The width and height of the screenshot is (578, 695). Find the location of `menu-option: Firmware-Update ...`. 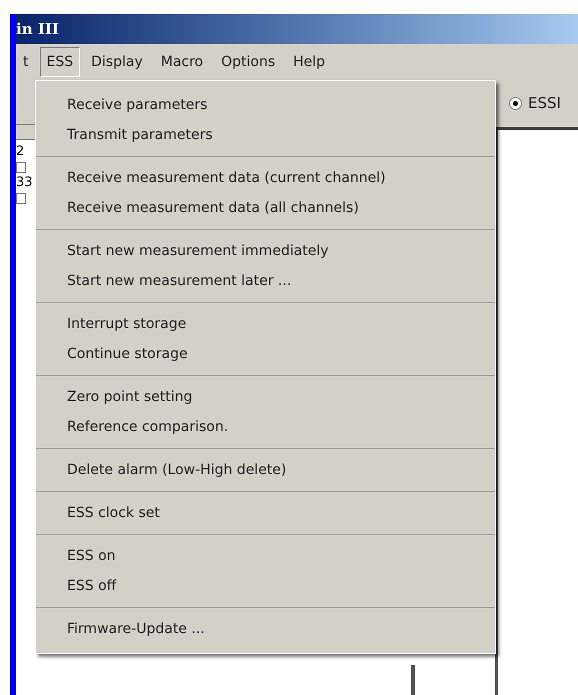

menu-option: Firmware-Update ... is located at coordinates (265, 629).